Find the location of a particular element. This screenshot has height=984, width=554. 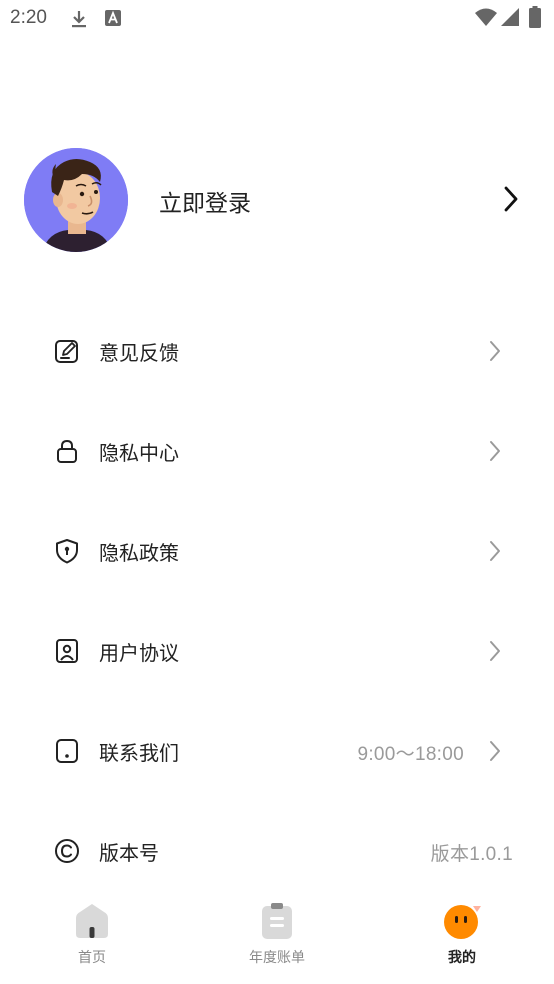

tab-label: 年度账单 is located at coordinates (277, 958).